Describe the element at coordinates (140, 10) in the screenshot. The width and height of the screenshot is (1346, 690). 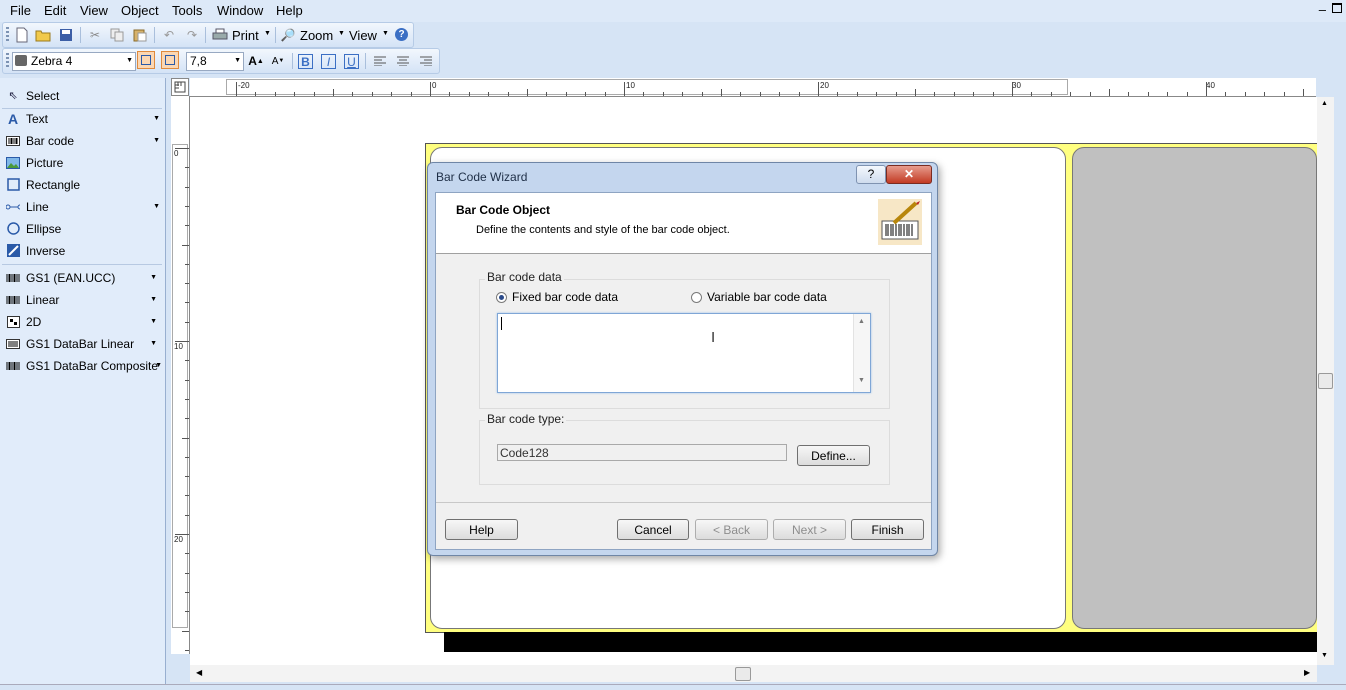
I see `menu-object: Object` at that location.